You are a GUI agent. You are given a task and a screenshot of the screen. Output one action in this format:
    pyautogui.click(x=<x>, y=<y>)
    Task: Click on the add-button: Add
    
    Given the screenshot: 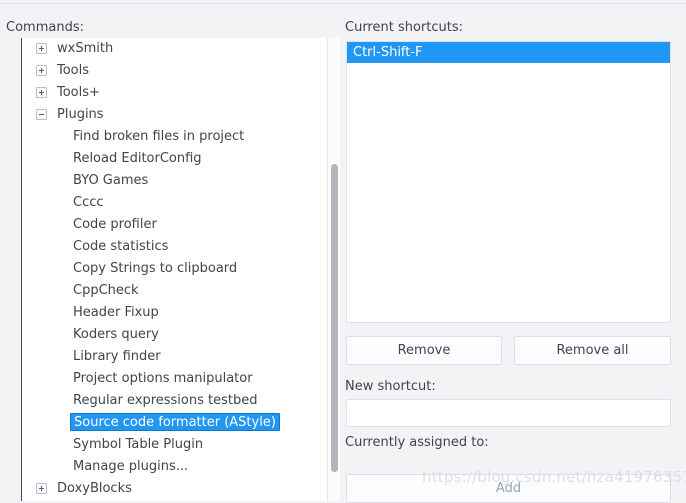 What is the action you would take?
    pyautogui.click(x=508, y=488)
    